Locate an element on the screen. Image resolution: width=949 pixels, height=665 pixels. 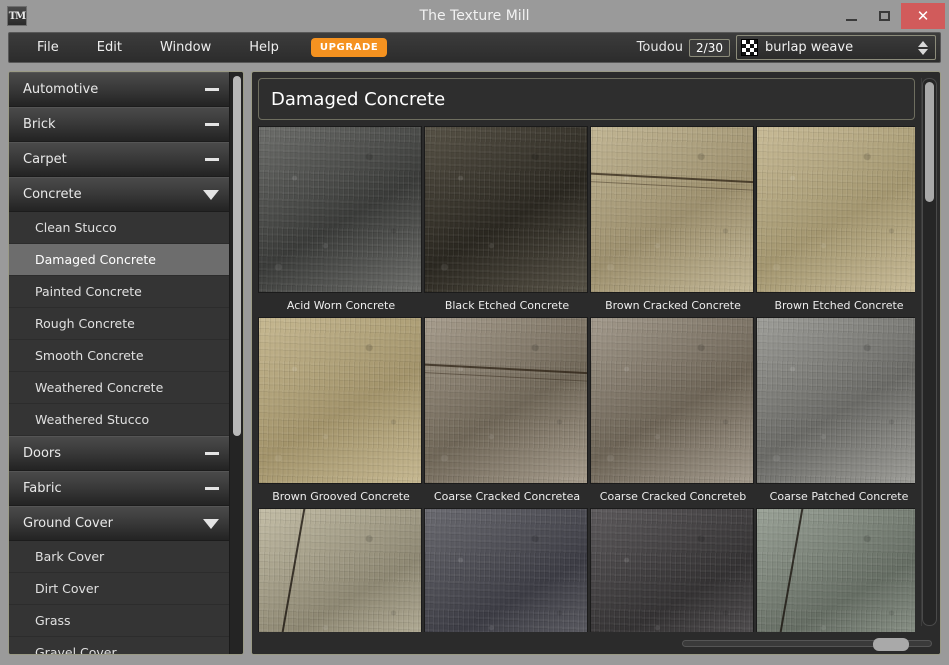
title-bar: TM The Texture Mill ✕ is located at coordinates (474, 16).